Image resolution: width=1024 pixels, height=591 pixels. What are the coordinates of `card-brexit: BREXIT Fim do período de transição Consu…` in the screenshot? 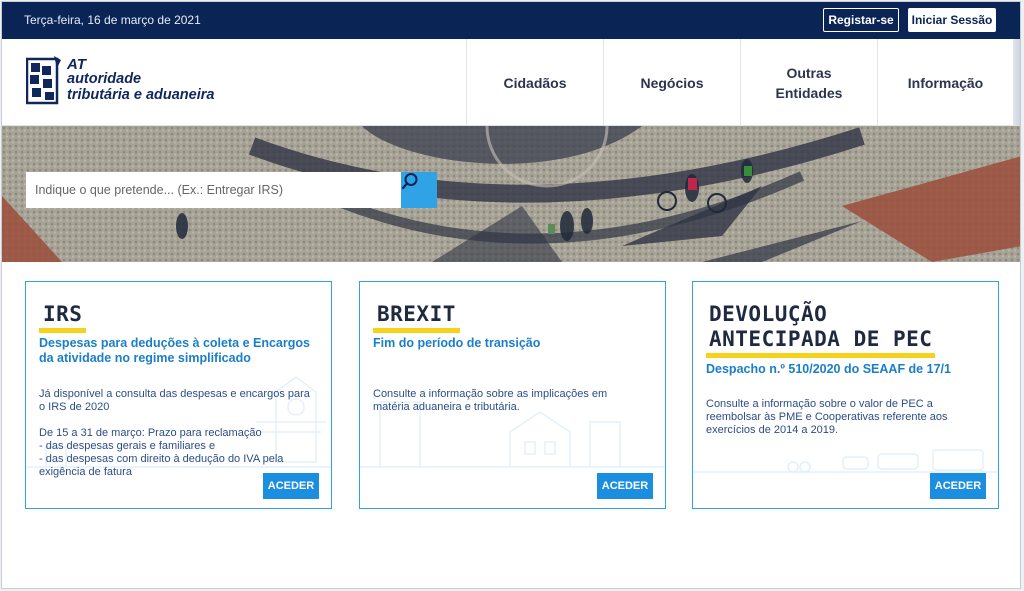 It's located at (512, 395).